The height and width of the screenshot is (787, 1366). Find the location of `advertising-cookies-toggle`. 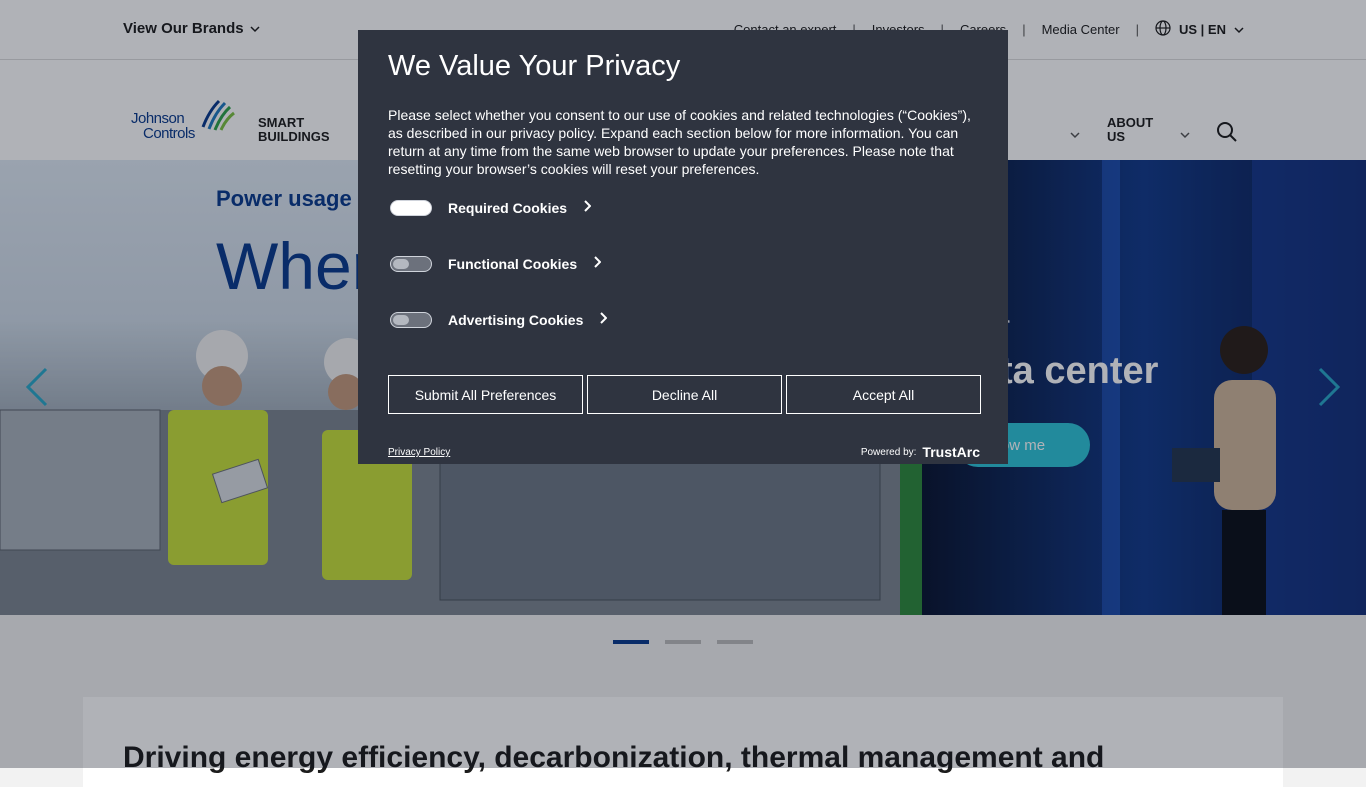

advertising-cookies-toggle is located at coordinates (411, 320).